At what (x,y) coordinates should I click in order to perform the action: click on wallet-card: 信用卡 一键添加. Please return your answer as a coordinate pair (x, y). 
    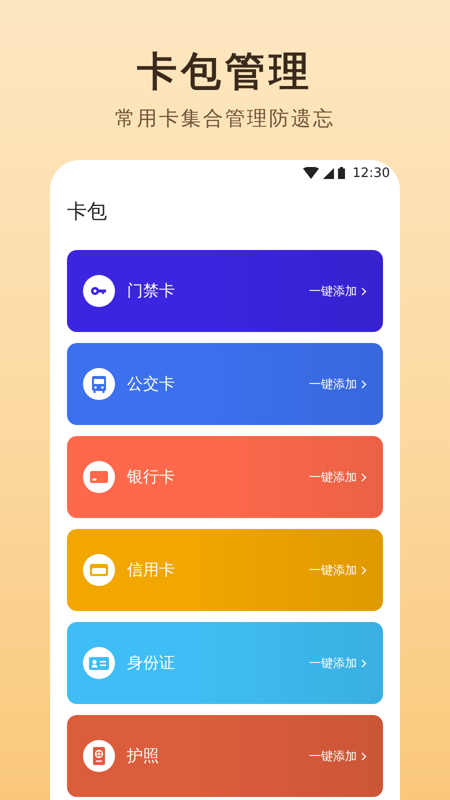
    Looking at the image, I should click on (225, 570).